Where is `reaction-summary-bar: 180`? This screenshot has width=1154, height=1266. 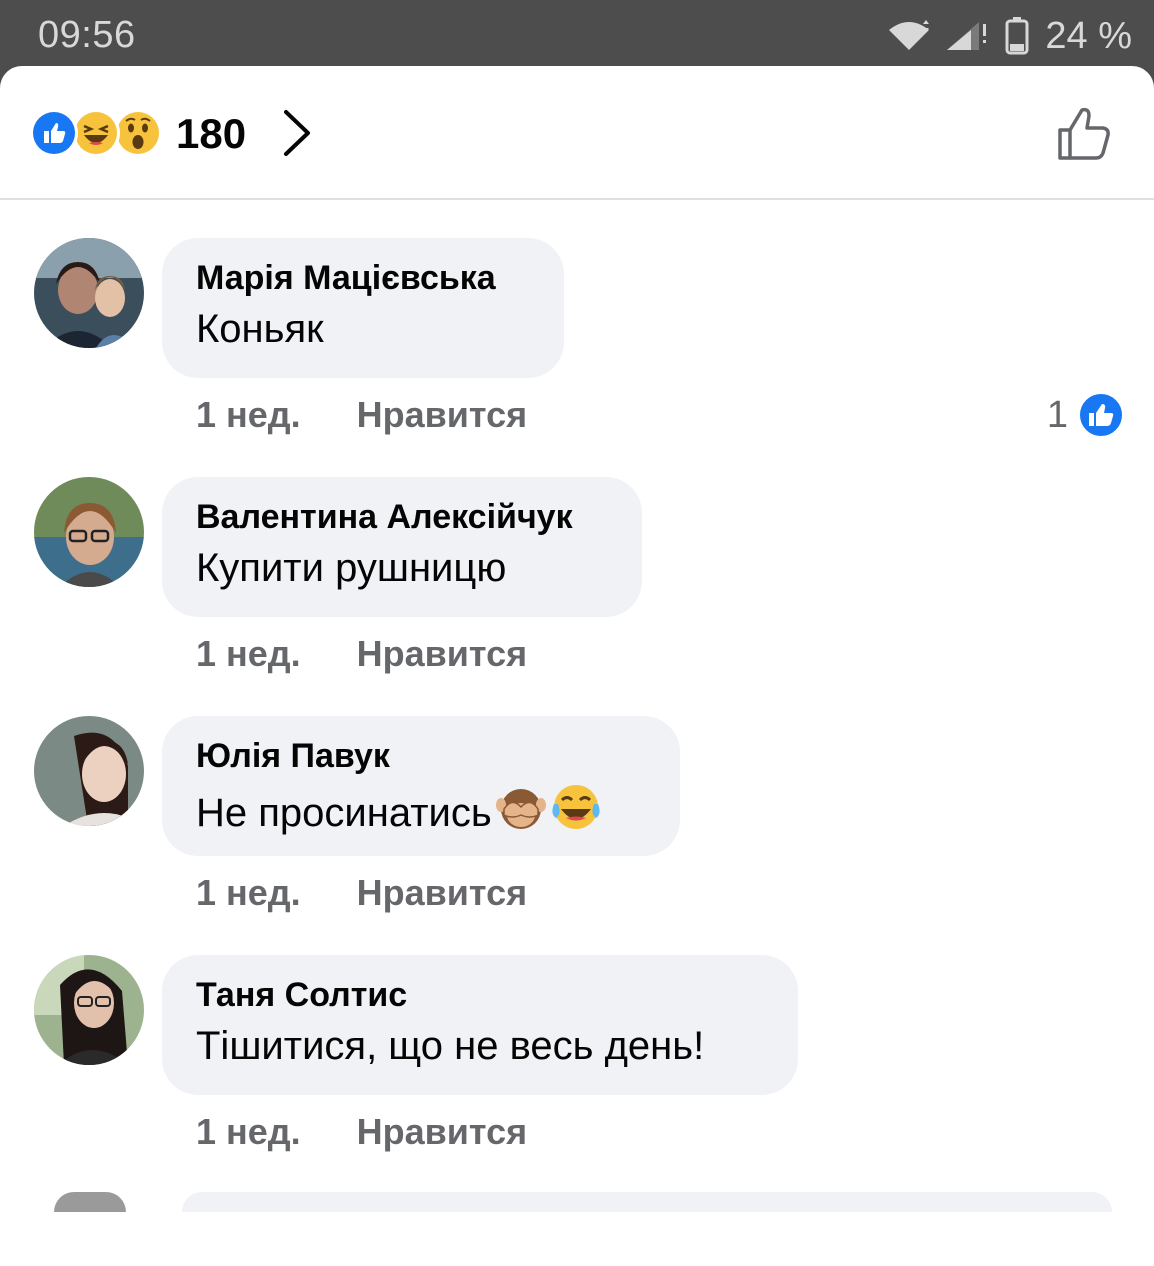
reaction-summary-bar: 180 is located at coordinates (577, 133).